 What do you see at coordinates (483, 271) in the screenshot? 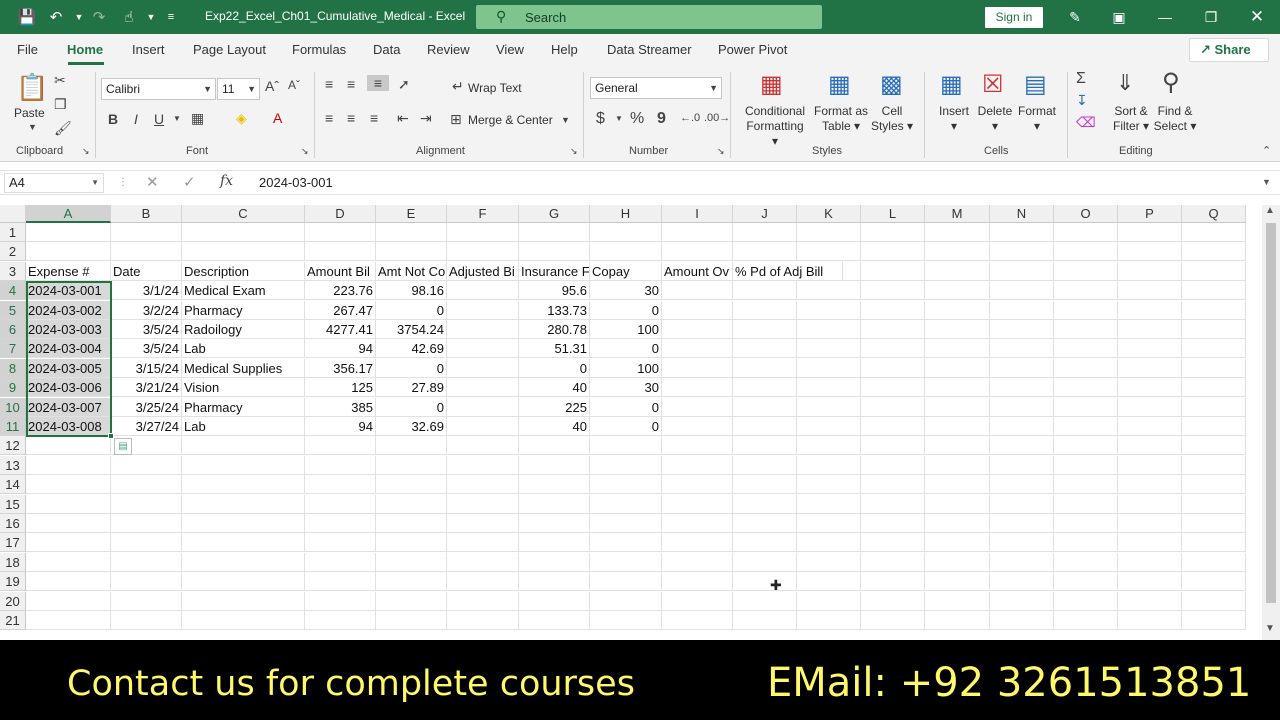
I see `column-title-cell: Adjusted Bi` at bounding box center [483, 271].